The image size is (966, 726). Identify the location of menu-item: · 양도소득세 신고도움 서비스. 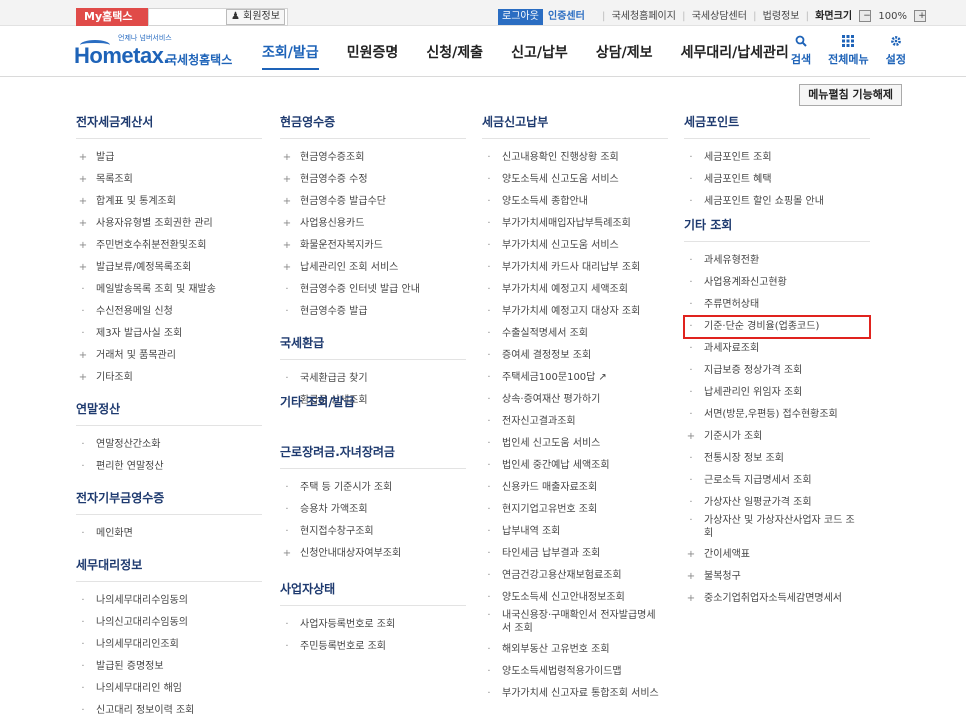
(575, 180).